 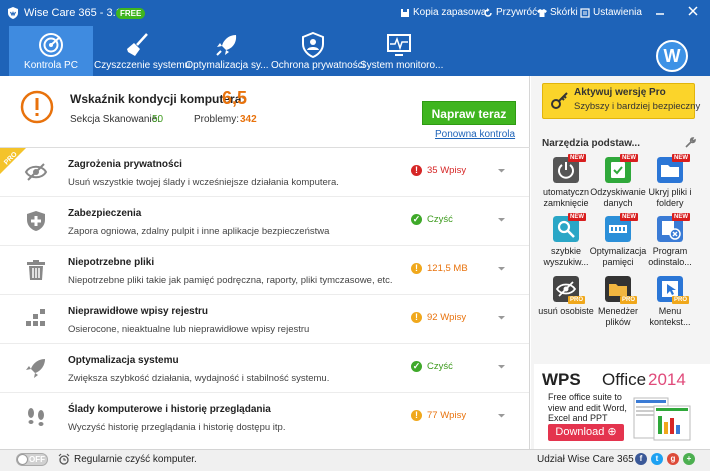 What do you see at coordinates (689, 459) in the screenshot?
I see `share-icon: +` at bounding box center [689, 459].